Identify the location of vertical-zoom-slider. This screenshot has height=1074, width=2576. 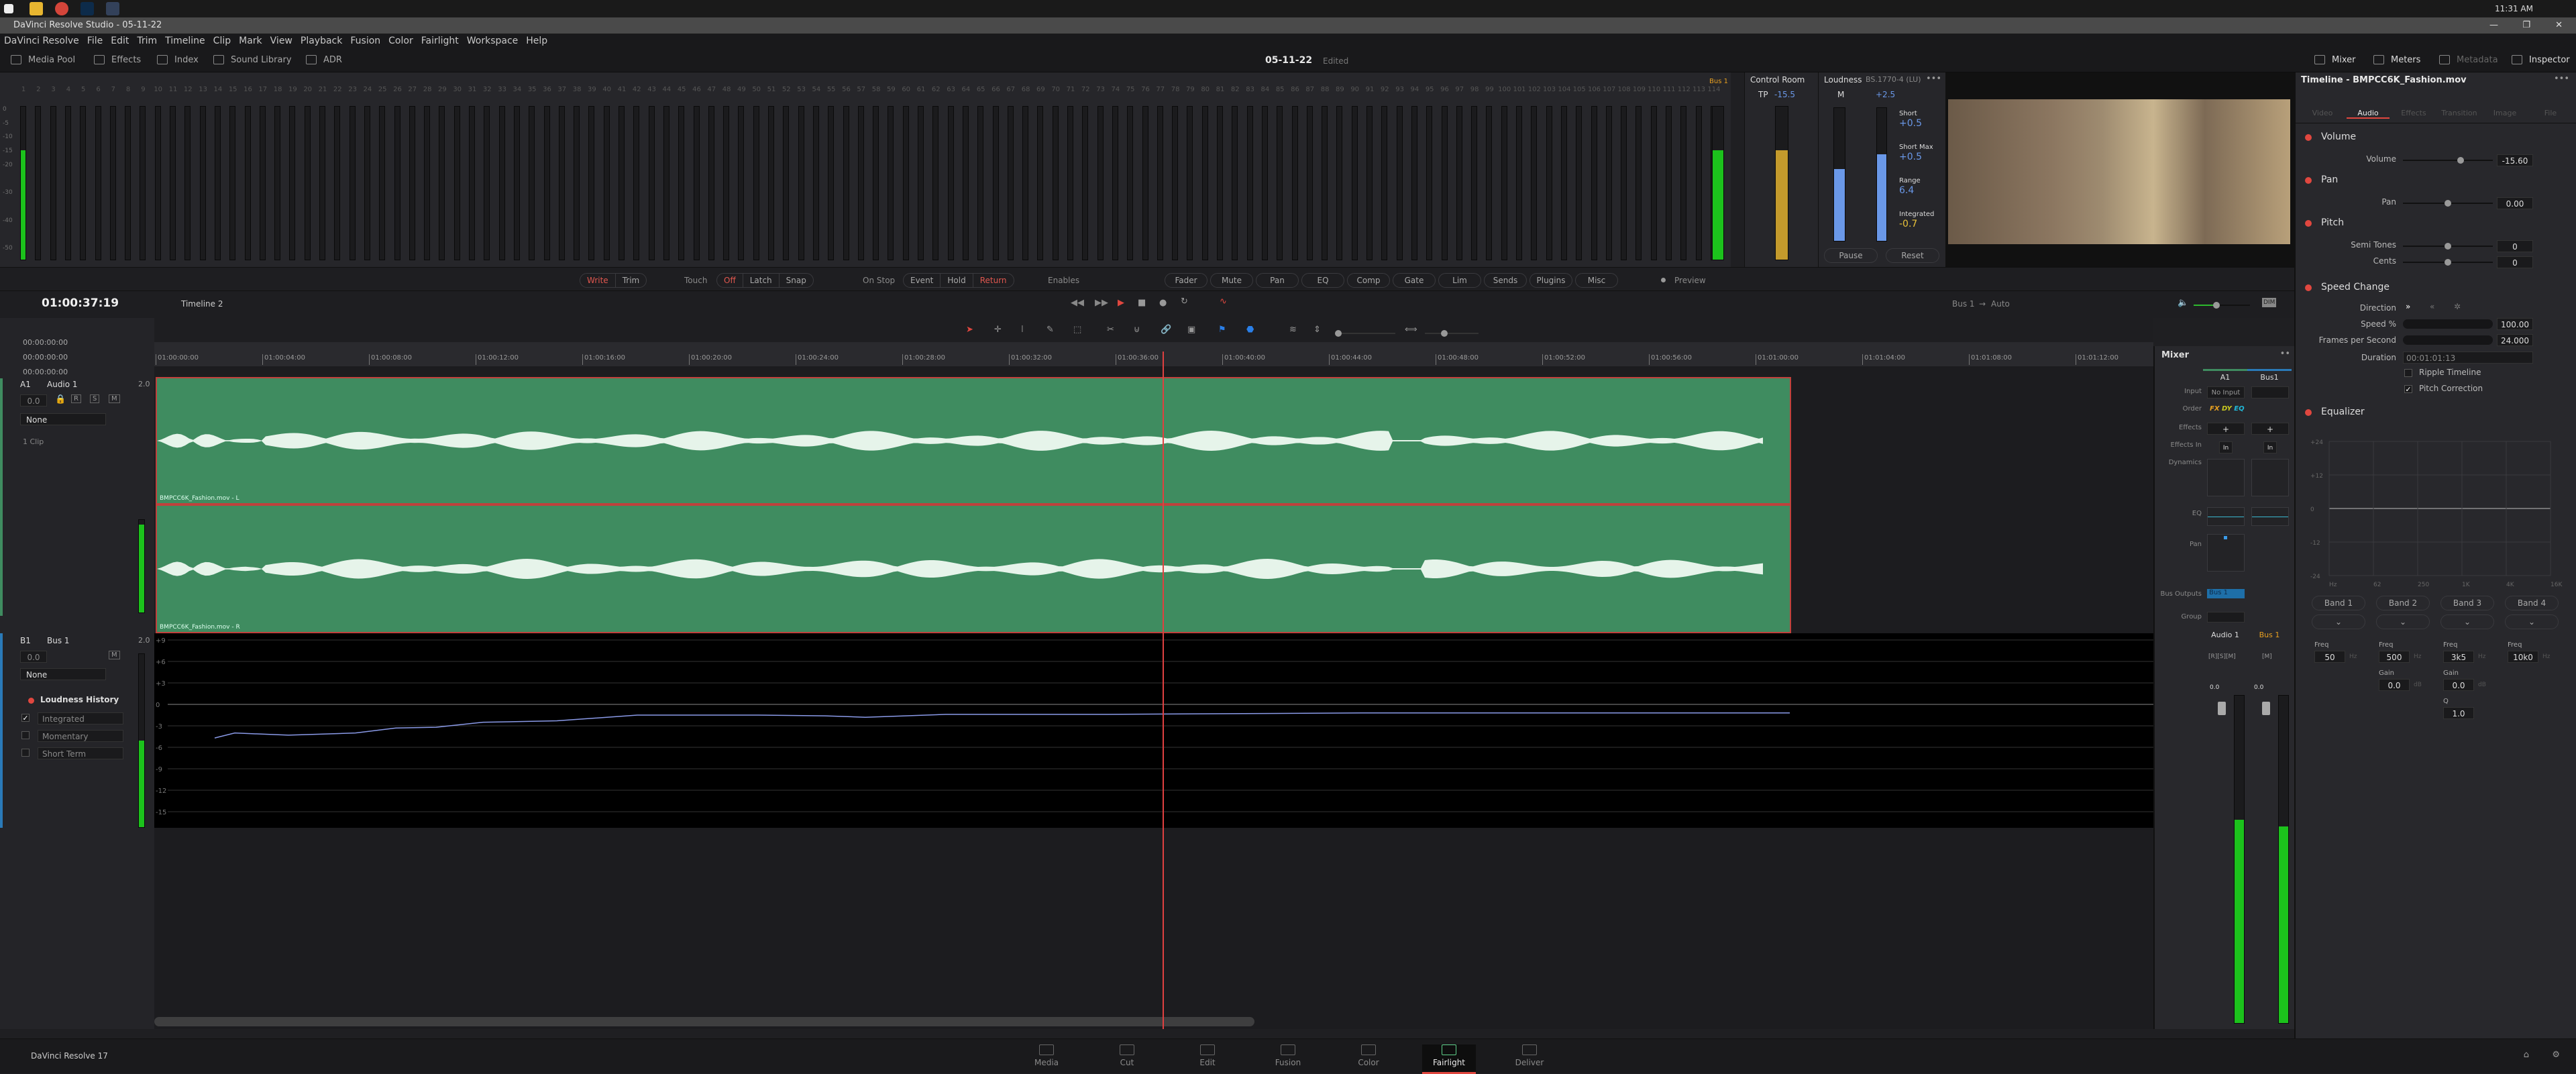
(1365, 333).